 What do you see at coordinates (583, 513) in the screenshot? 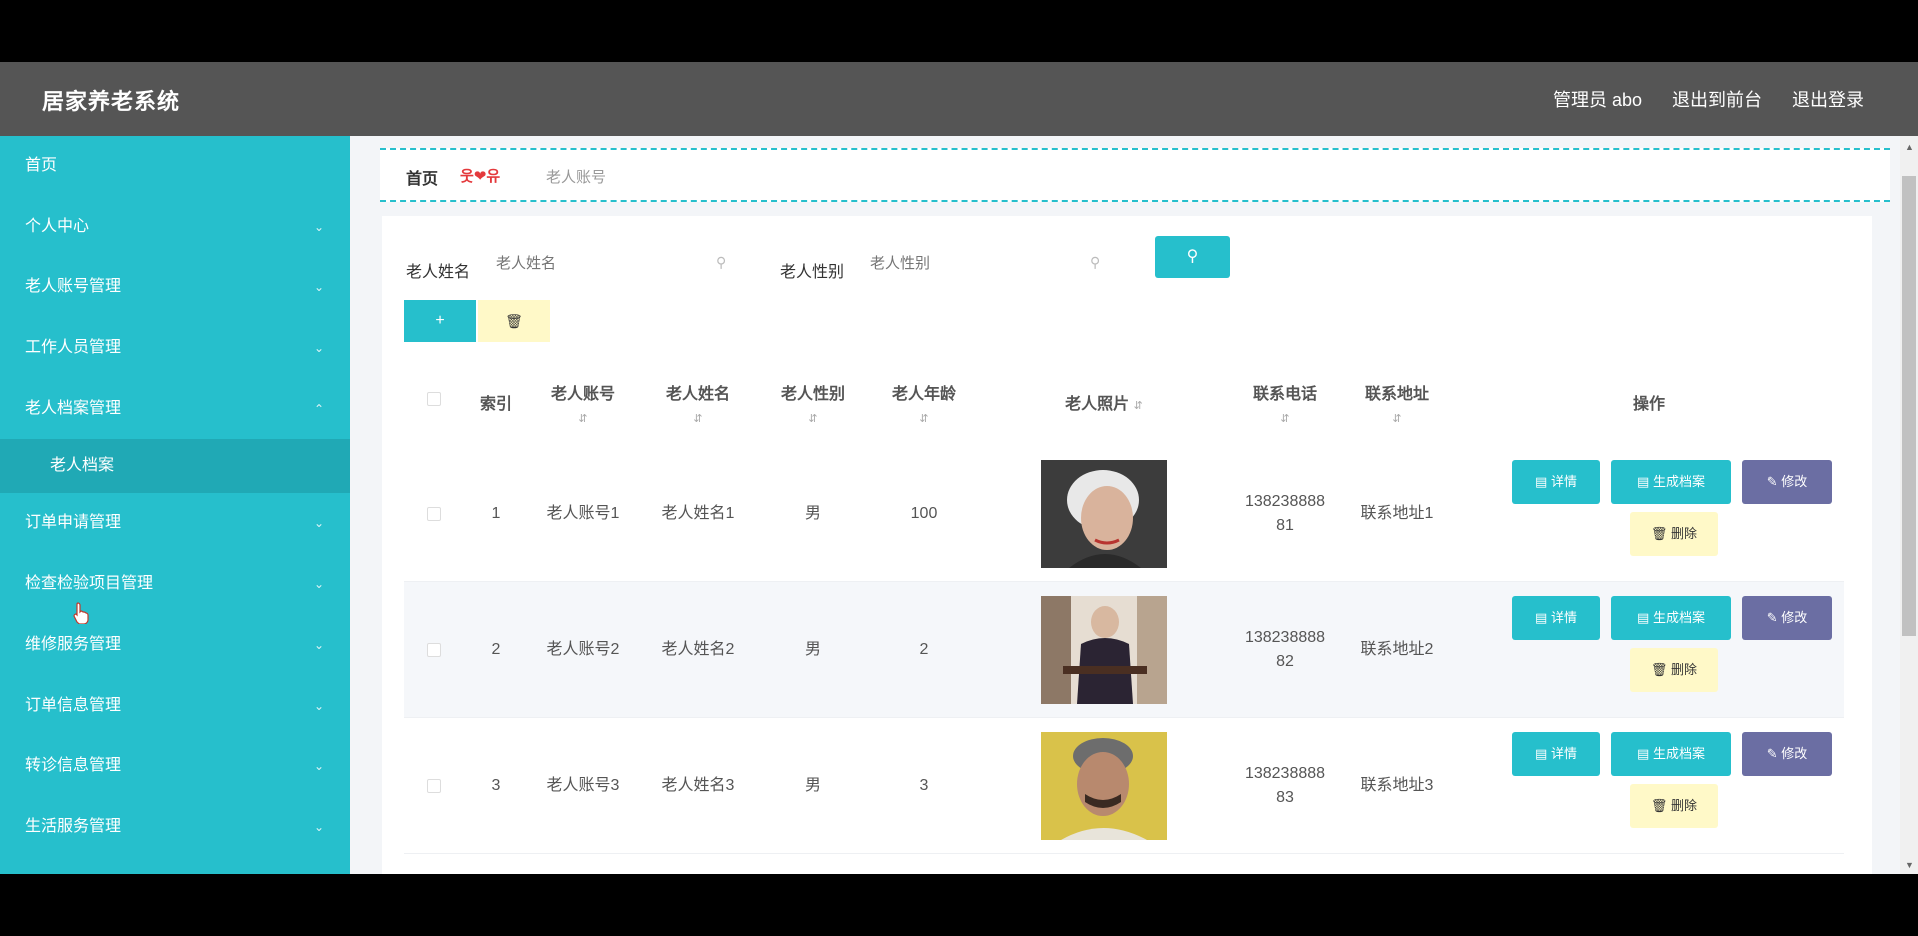
I see `cell-account: 老人账号1` at bounding box center [583, 513].